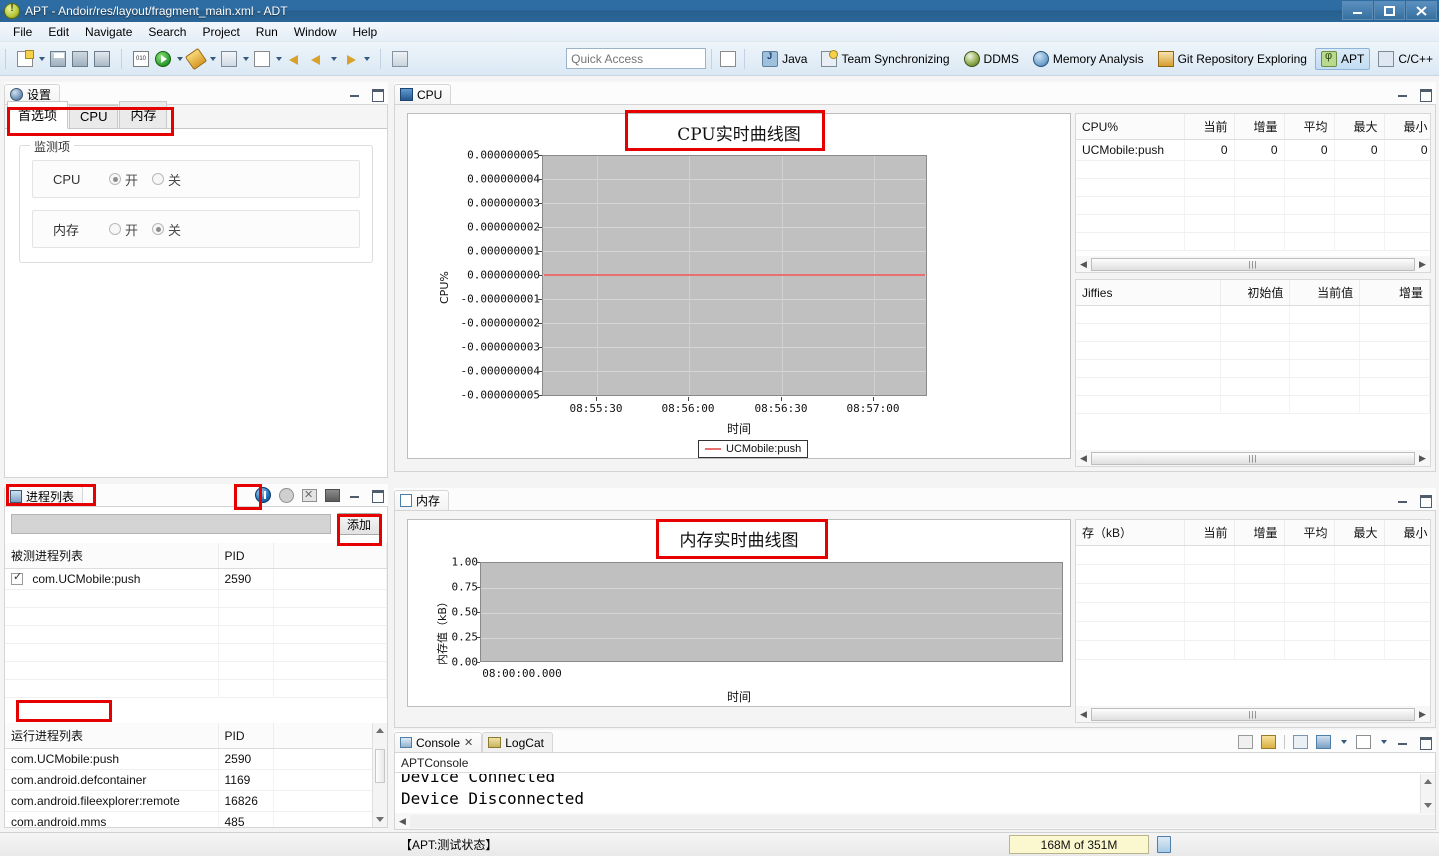  Describe the element at coordinates (80, 59) in the screenshot. I see `save-all-icon` at that location.